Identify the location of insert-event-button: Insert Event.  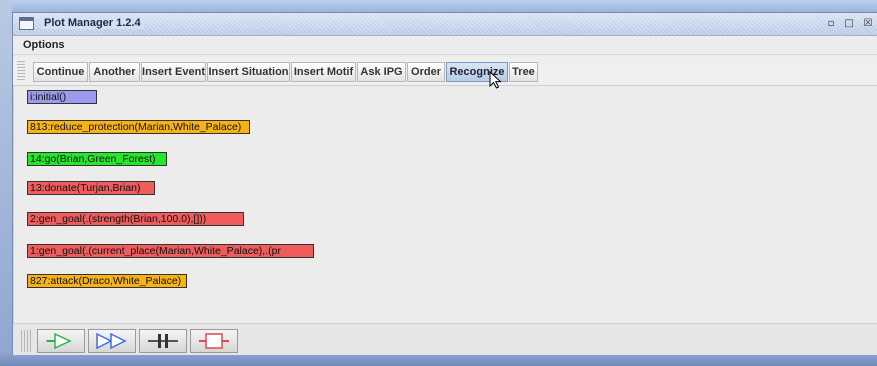
(173, 72).